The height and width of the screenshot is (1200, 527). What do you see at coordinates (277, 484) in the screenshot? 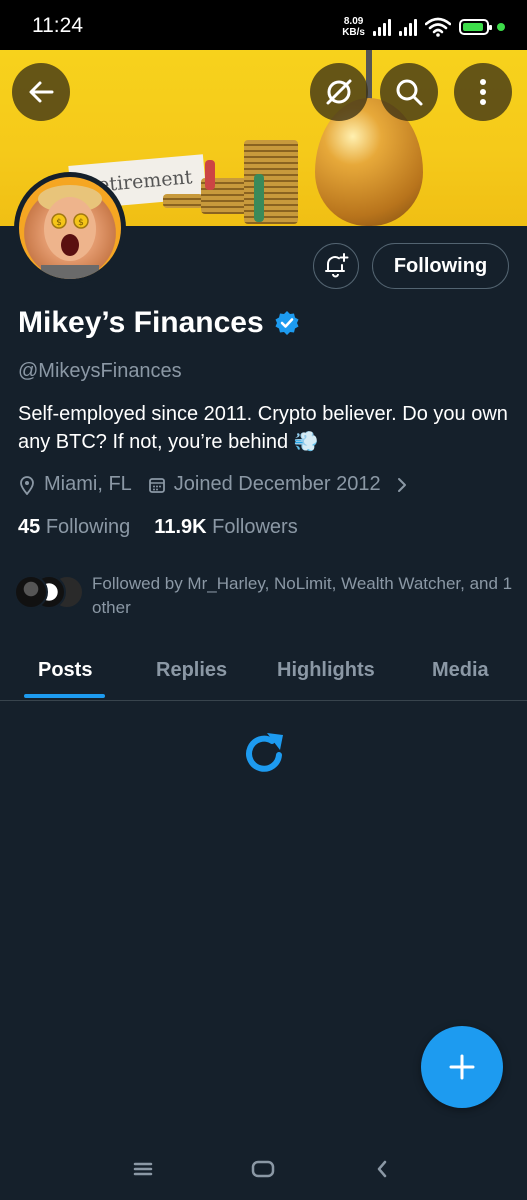
I see `joined-date: Joined December 2012` at bounding box center [277, 484].